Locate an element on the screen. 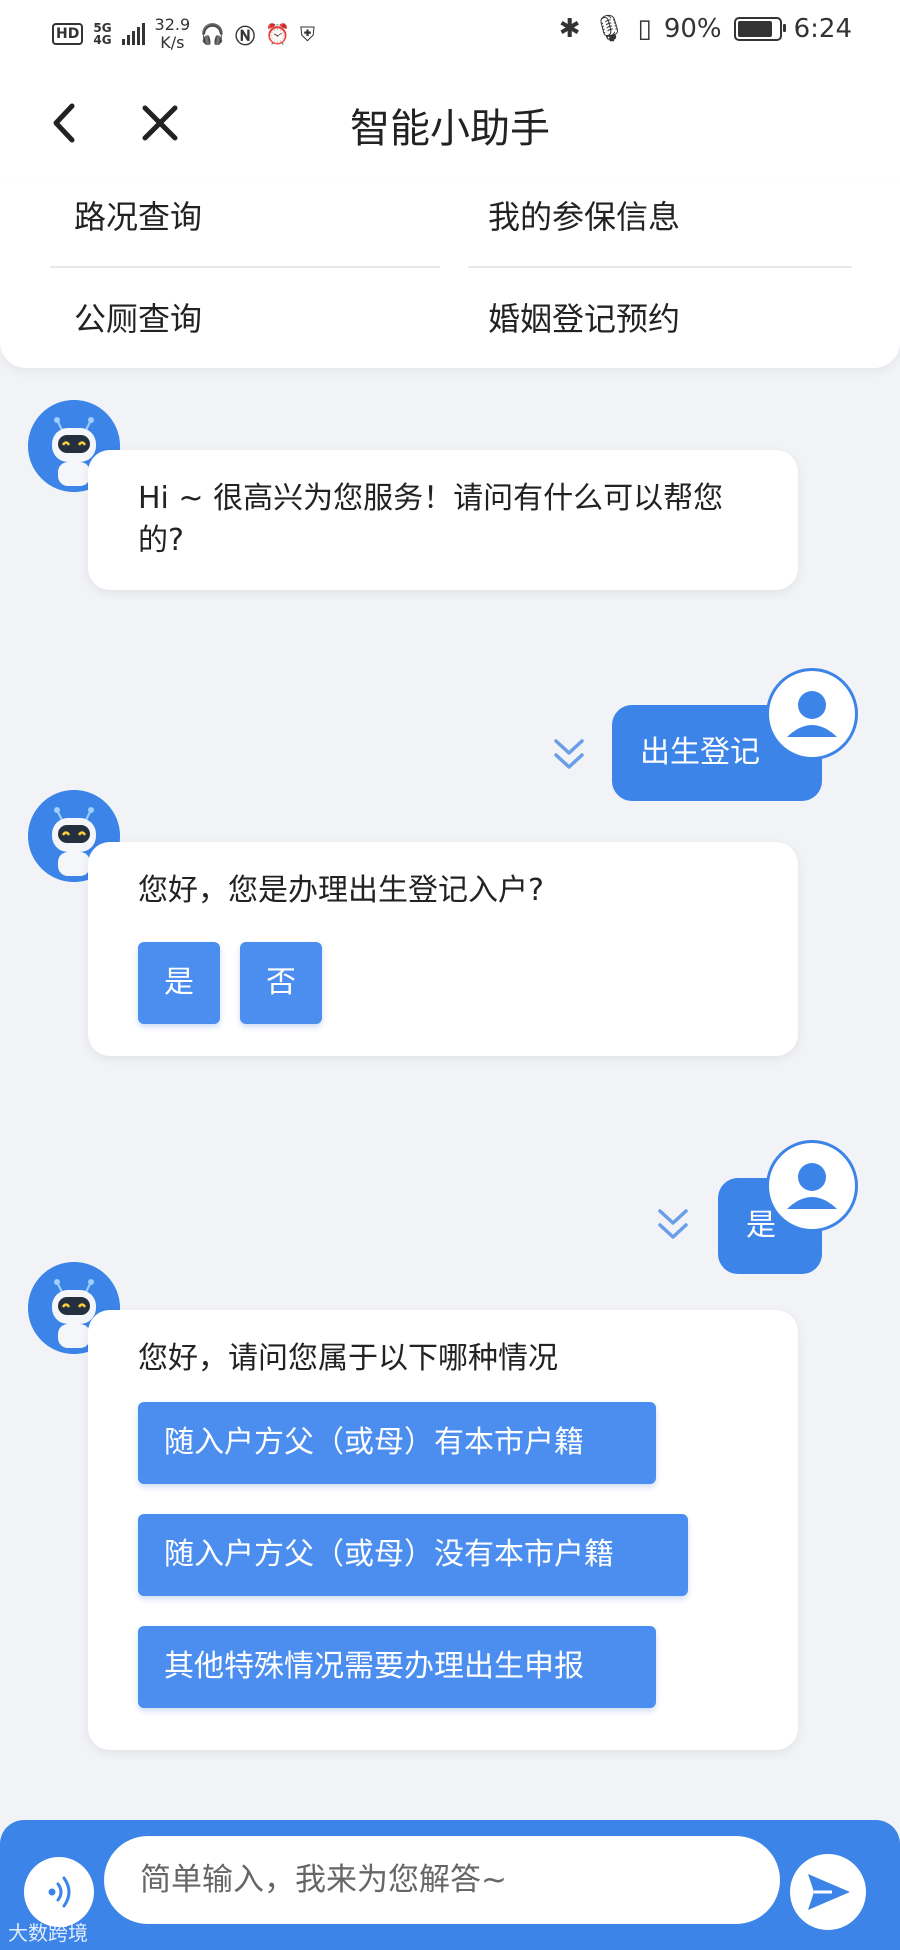  bluetooth-icon: ✱ is located at coordinates (569, 29).